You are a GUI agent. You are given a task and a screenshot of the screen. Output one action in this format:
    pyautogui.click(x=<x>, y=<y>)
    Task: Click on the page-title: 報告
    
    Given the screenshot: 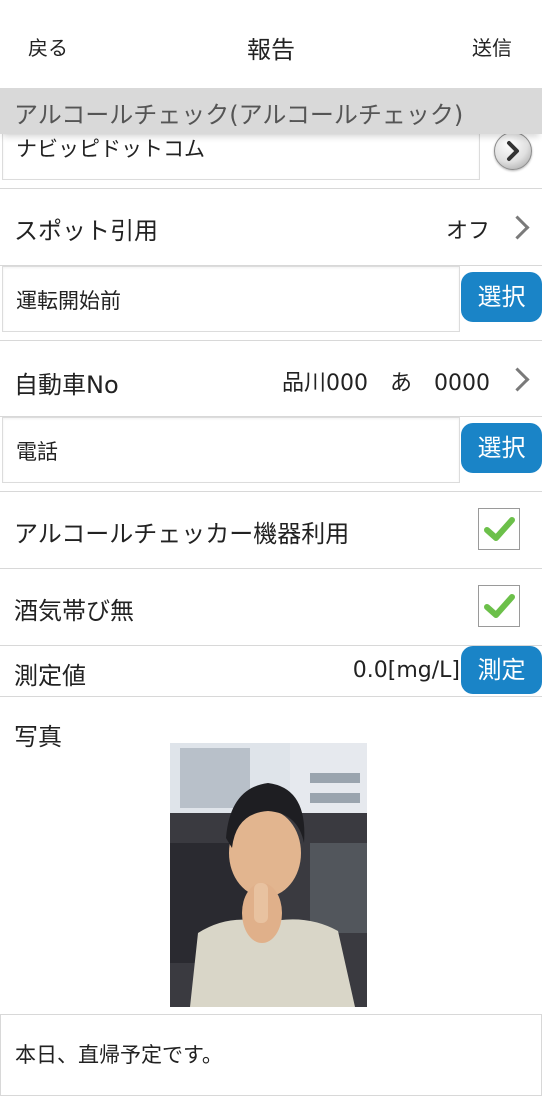 What is the action you would take?
    pyautogui.click(x=271, y=50)
    